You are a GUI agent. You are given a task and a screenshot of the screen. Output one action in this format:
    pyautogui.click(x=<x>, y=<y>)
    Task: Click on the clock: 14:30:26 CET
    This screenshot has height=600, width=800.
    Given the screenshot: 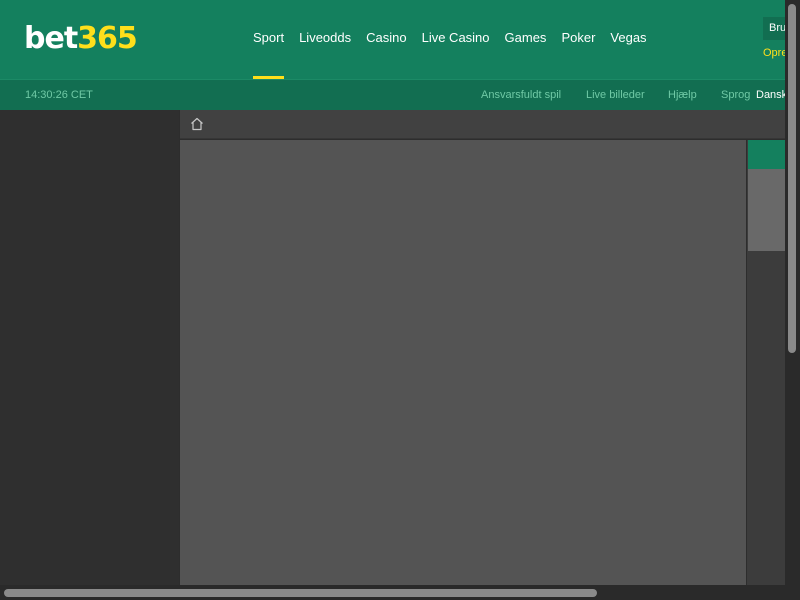 What is the action you would take?
    pyautogui.click(x=59, y=95)
    